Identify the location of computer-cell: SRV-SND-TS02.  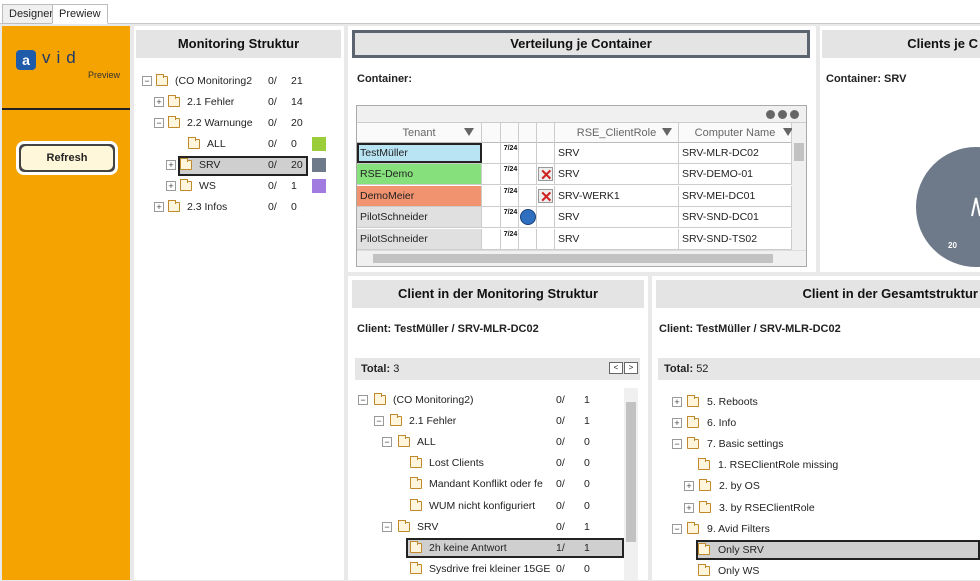
(735, 238).